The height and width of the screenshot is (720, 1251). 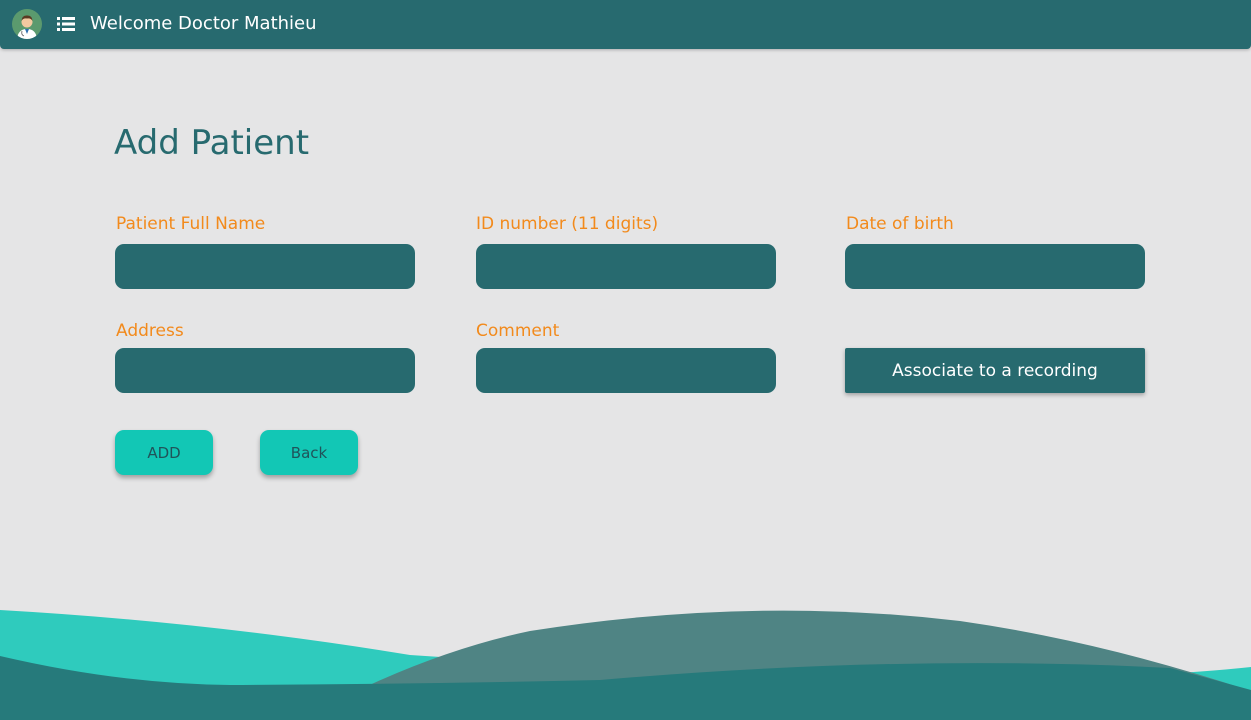 I want to click on top-navbar: Welcome Doctor Mathieu, so click(x=625, y=24).